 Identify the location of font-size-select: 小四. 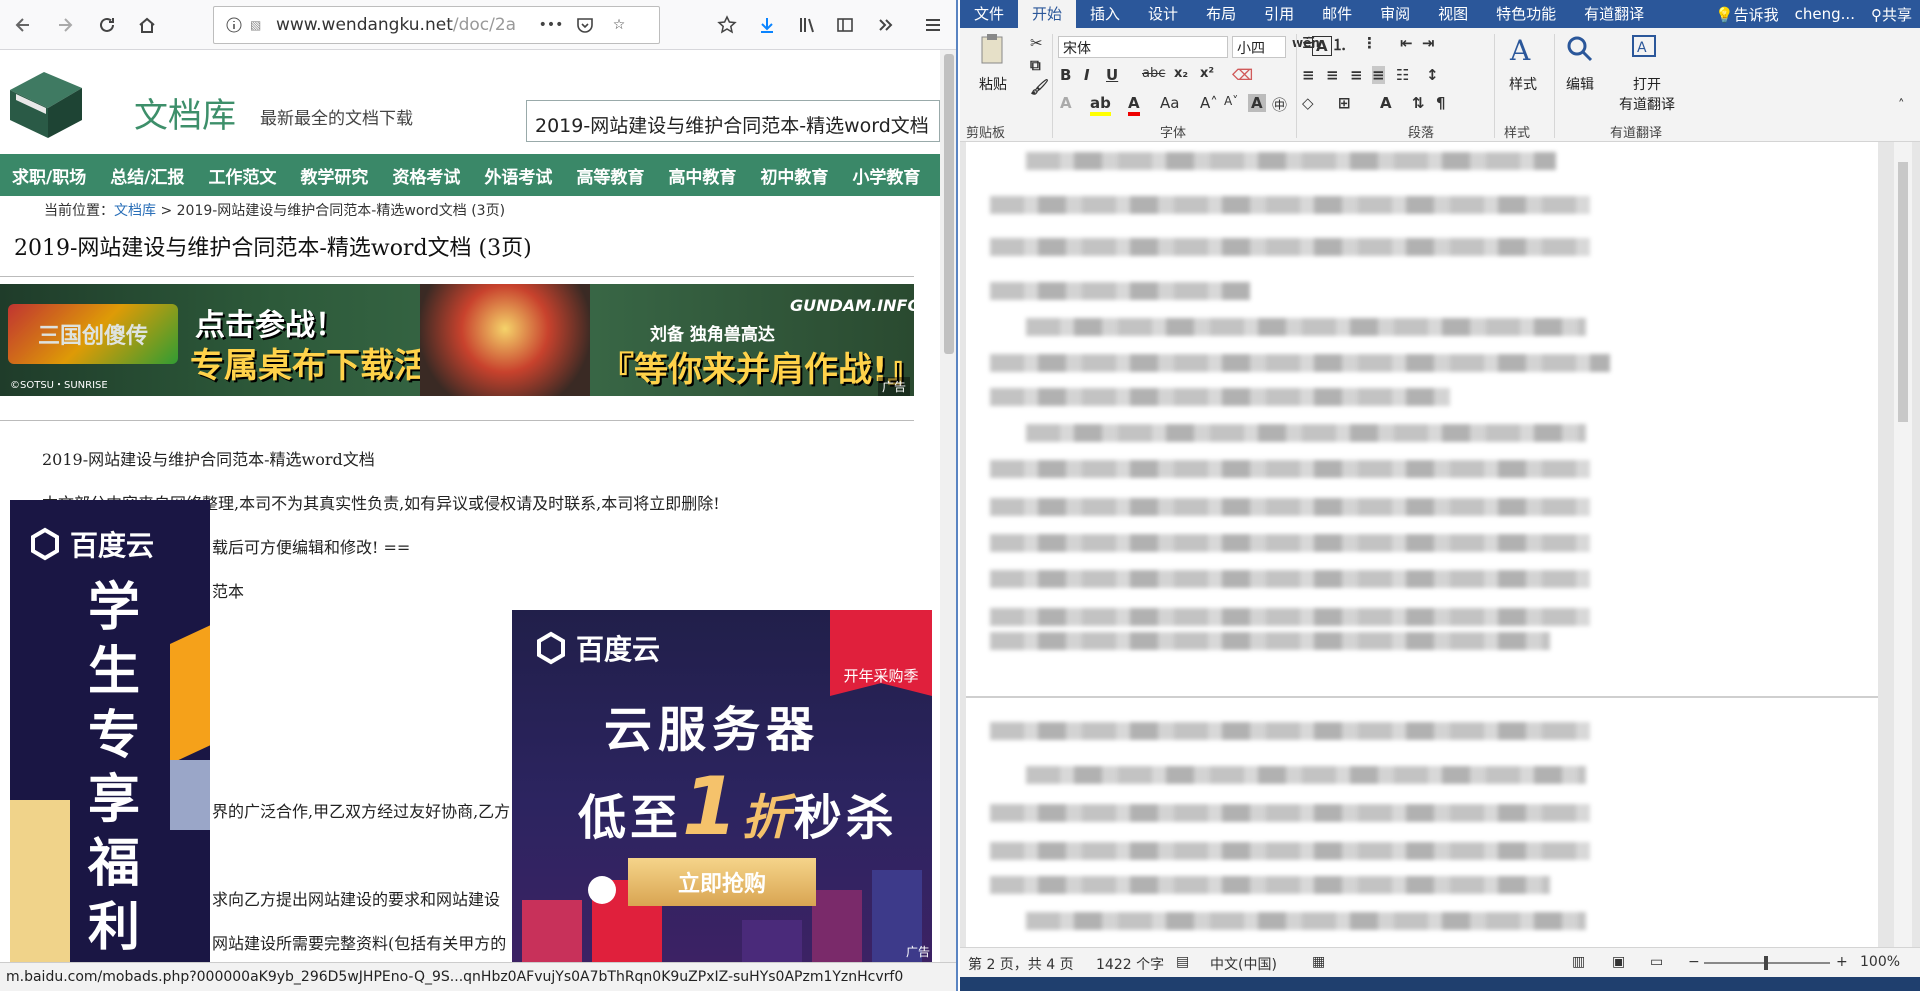
(1259, 47).